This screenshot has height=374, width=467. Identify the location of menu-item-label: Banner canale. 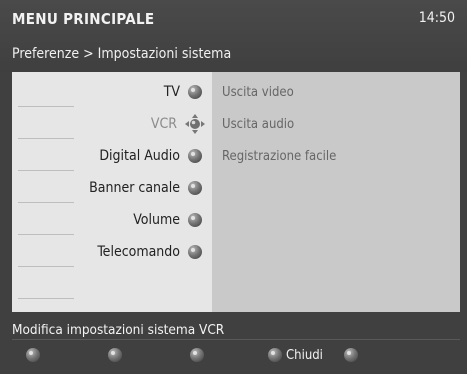
(134, 188).